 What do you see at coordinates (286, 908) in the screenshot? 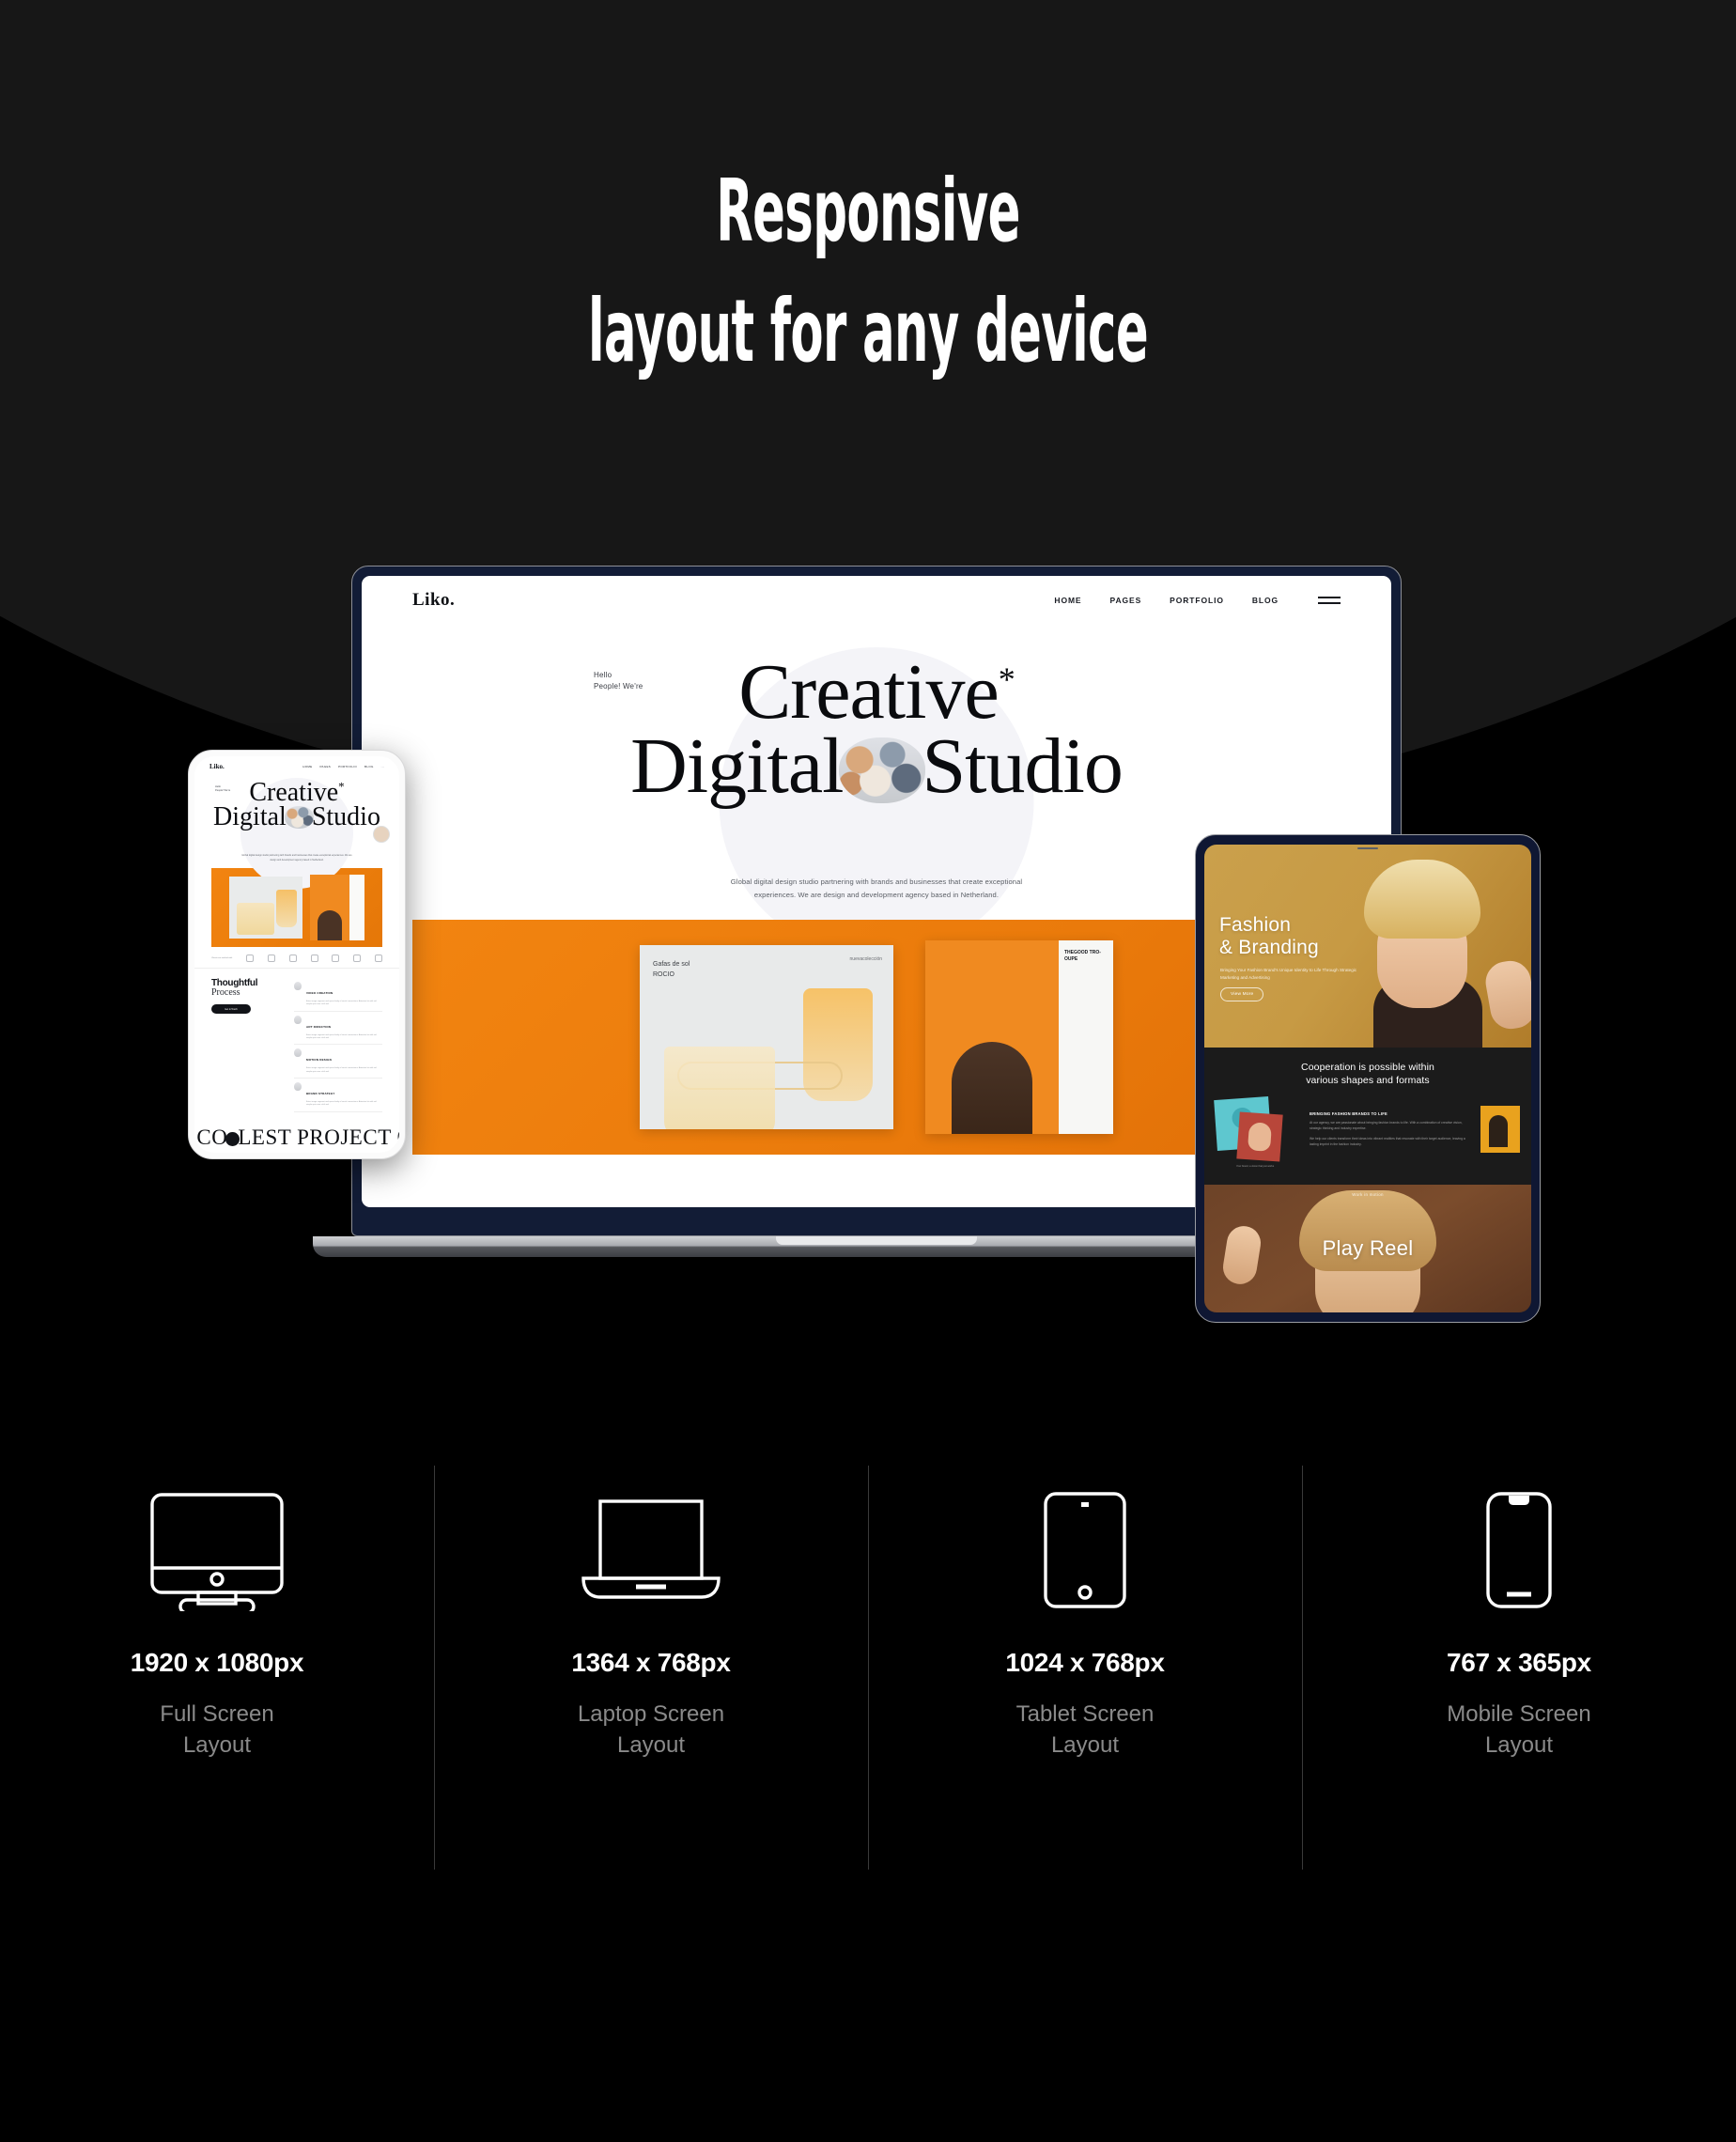
I see `phone-juice-glass-image` at bounding box center [286, 908].